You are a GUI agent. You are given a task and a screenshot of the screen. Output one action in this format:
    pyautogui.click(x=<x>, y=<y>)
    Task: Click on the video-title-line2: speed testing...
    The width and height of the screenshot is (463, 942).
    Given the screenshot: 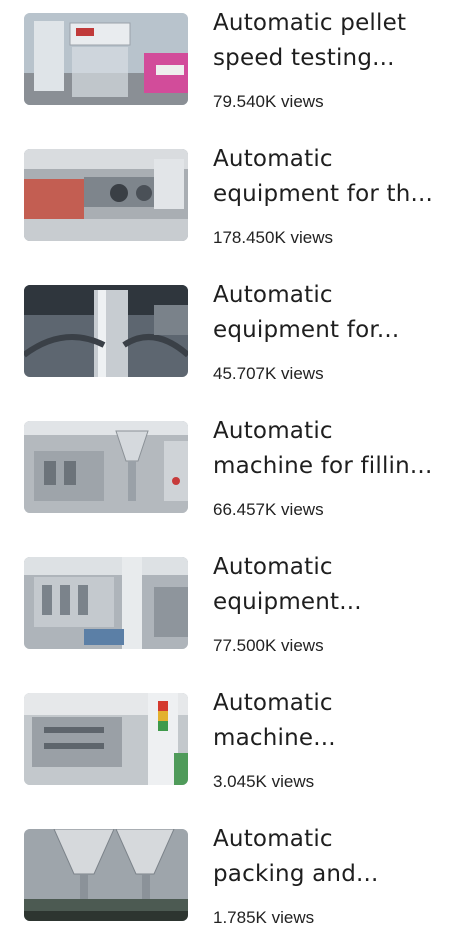 What is the action you would take?
    pyautogui.click(x=304, y=58)
    